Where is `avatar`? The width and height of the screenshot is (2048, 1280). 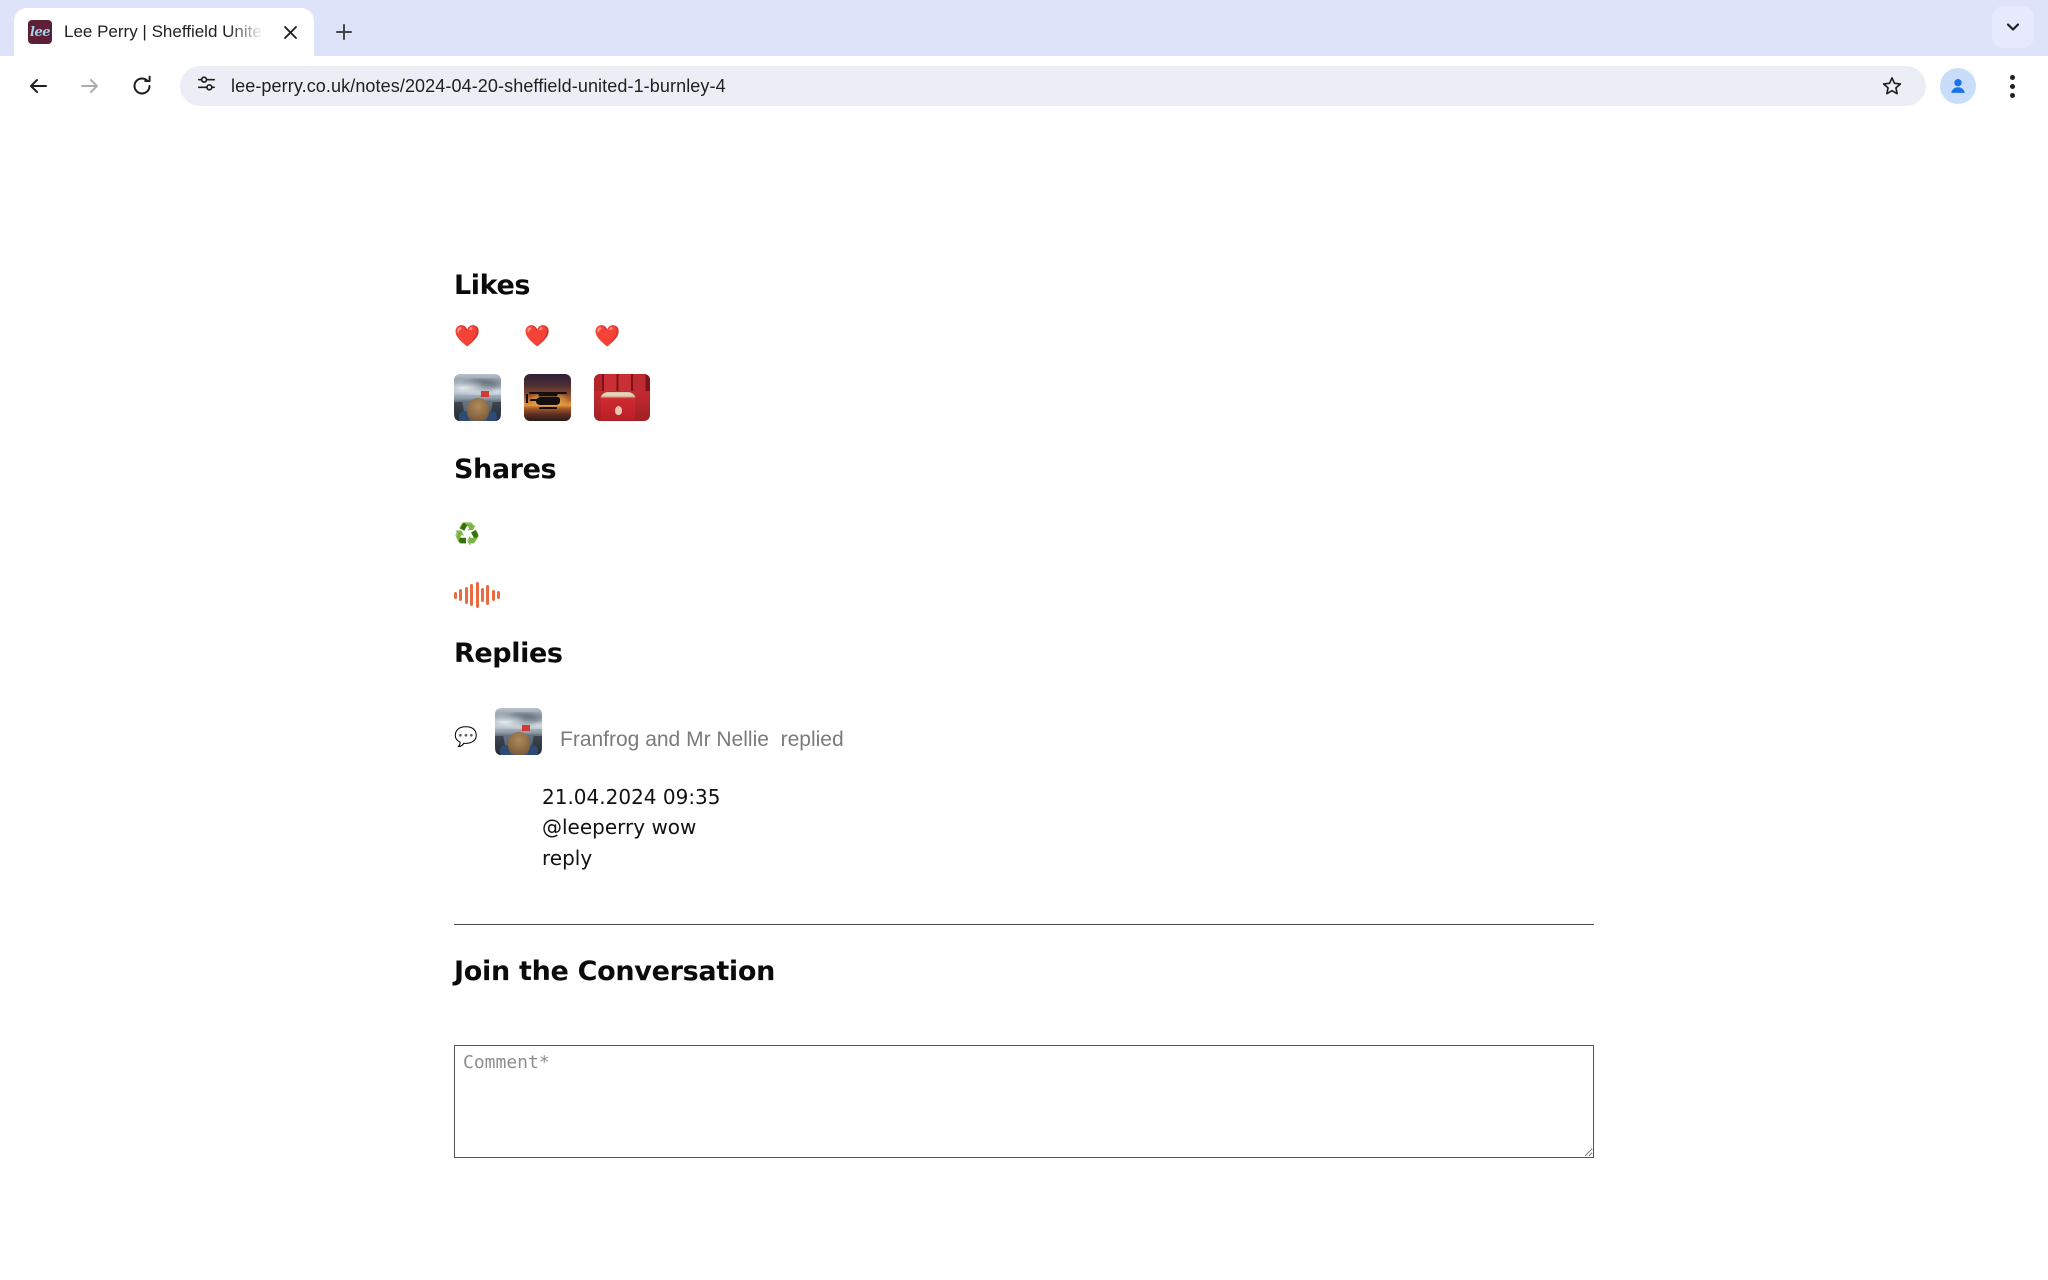
avatar is located at coordinates (518, 731).